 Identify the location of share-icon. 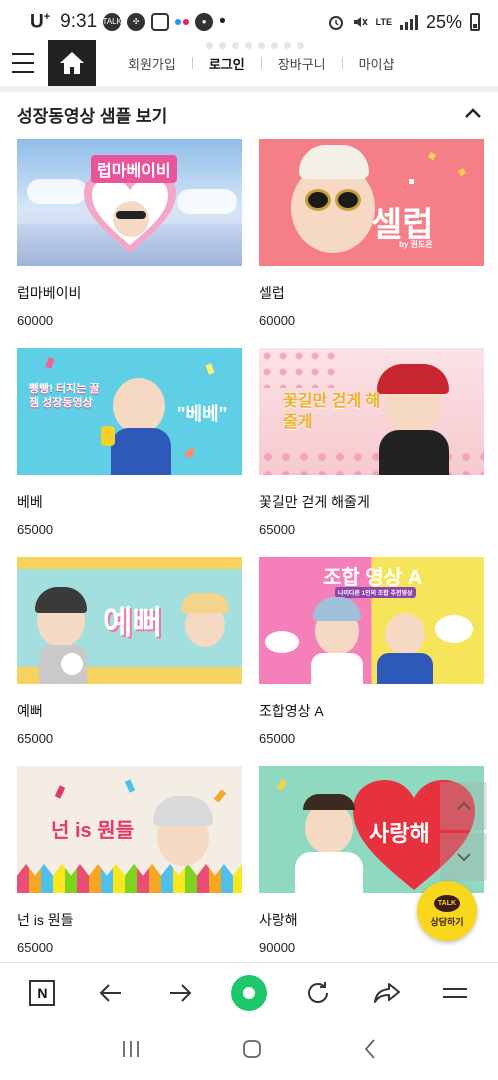
(386, 992).